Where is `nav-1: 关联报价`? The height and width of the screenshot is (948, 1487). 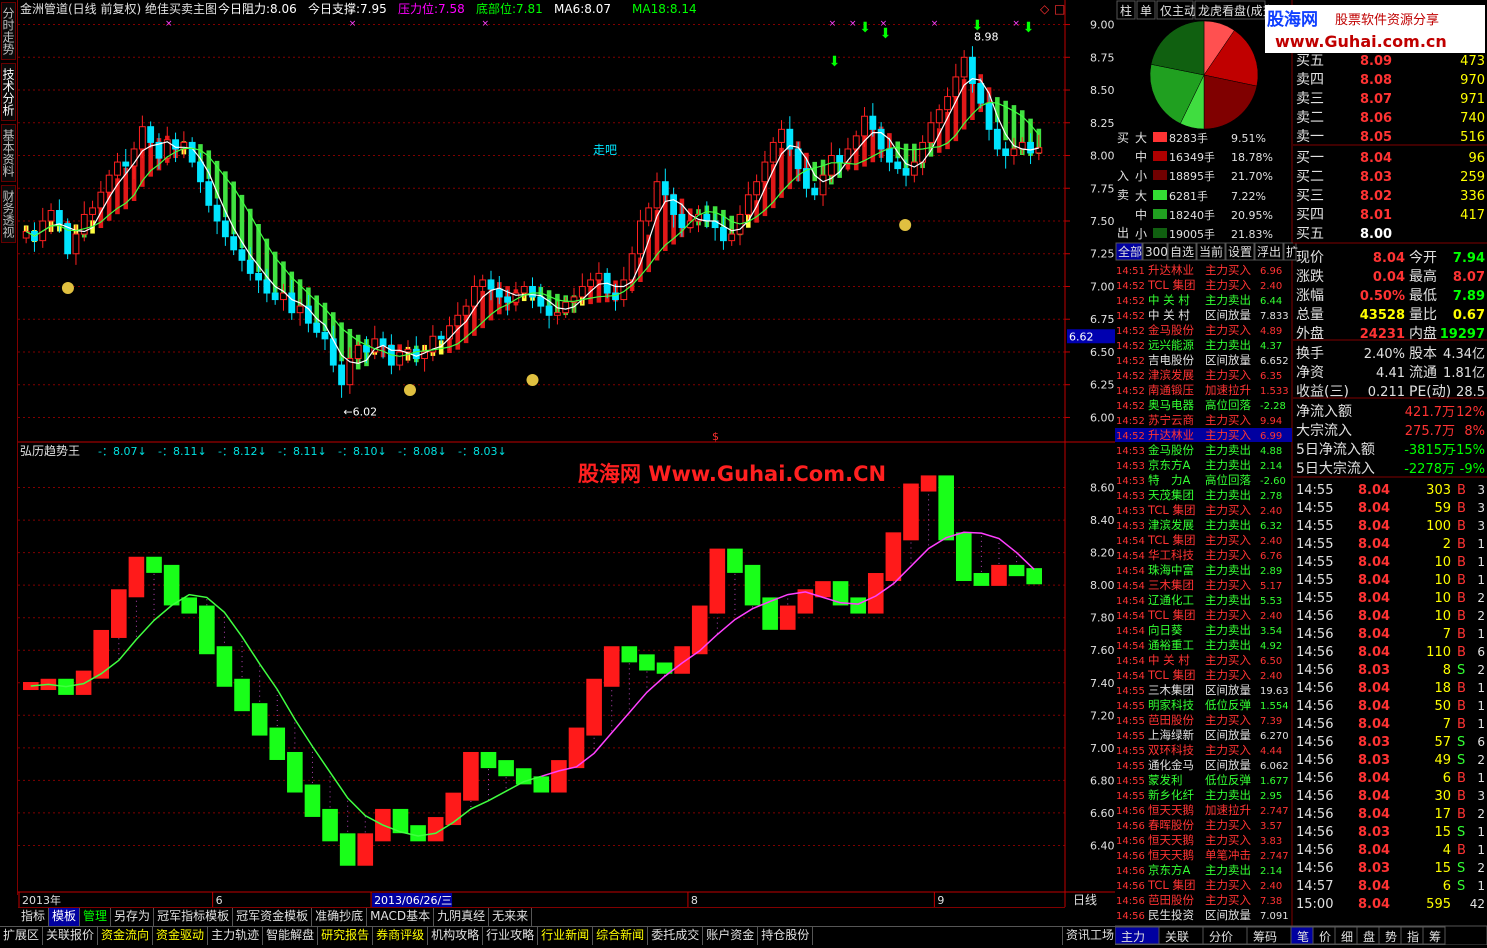 nav-1: 关联报价 is located at coordinates (71, 936).